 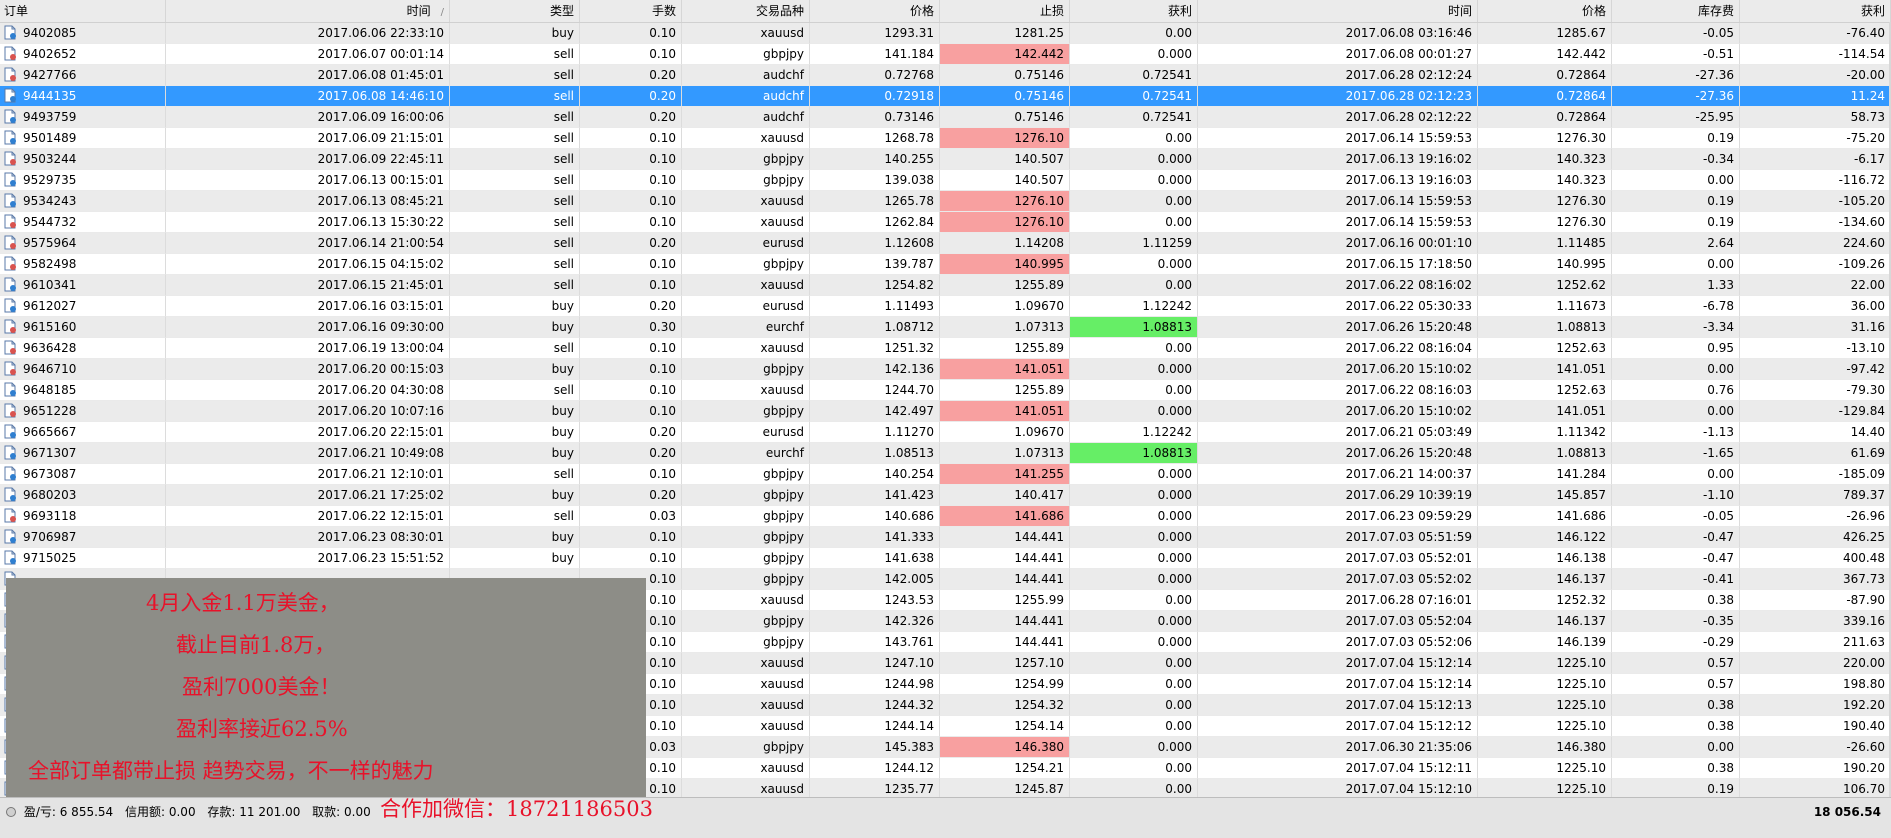 I want to click on type-cell: sell, so click(x=515, y=285).